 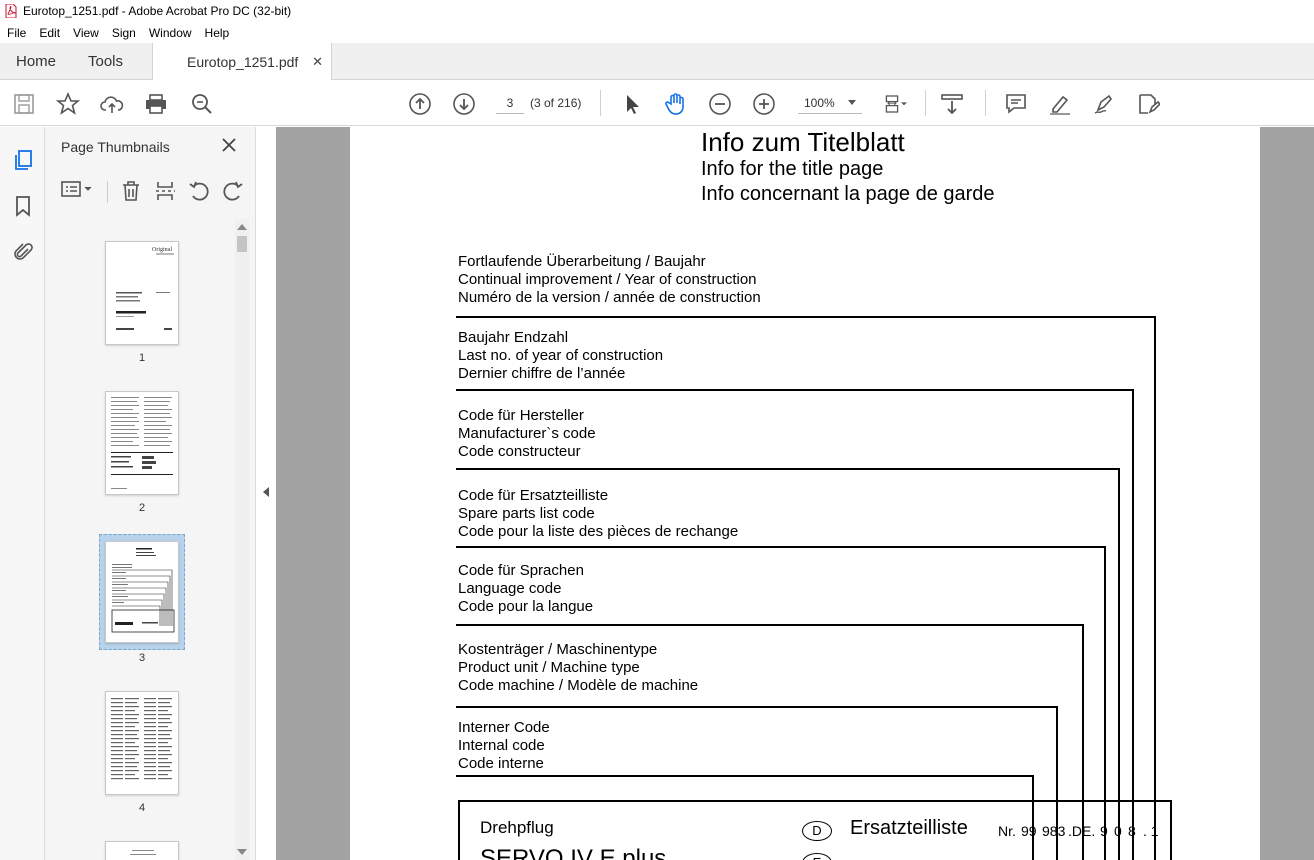 What do you see at coordinates (23, 206) in the screenshot?
I see `bookmarks-icon` at bounding box center [23, 206].